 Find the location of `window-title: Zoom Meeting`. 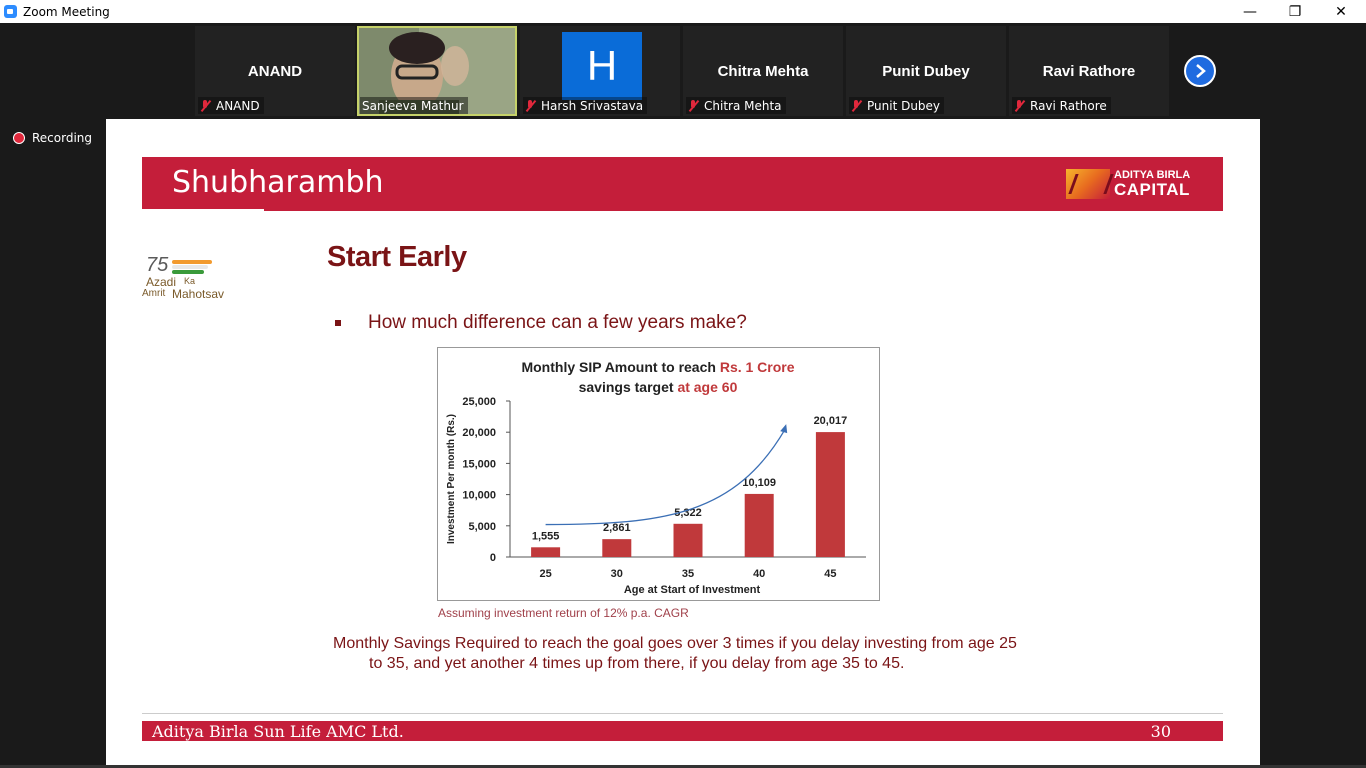

window-title: Zoom Meeting is located at coordinates (66, 11).